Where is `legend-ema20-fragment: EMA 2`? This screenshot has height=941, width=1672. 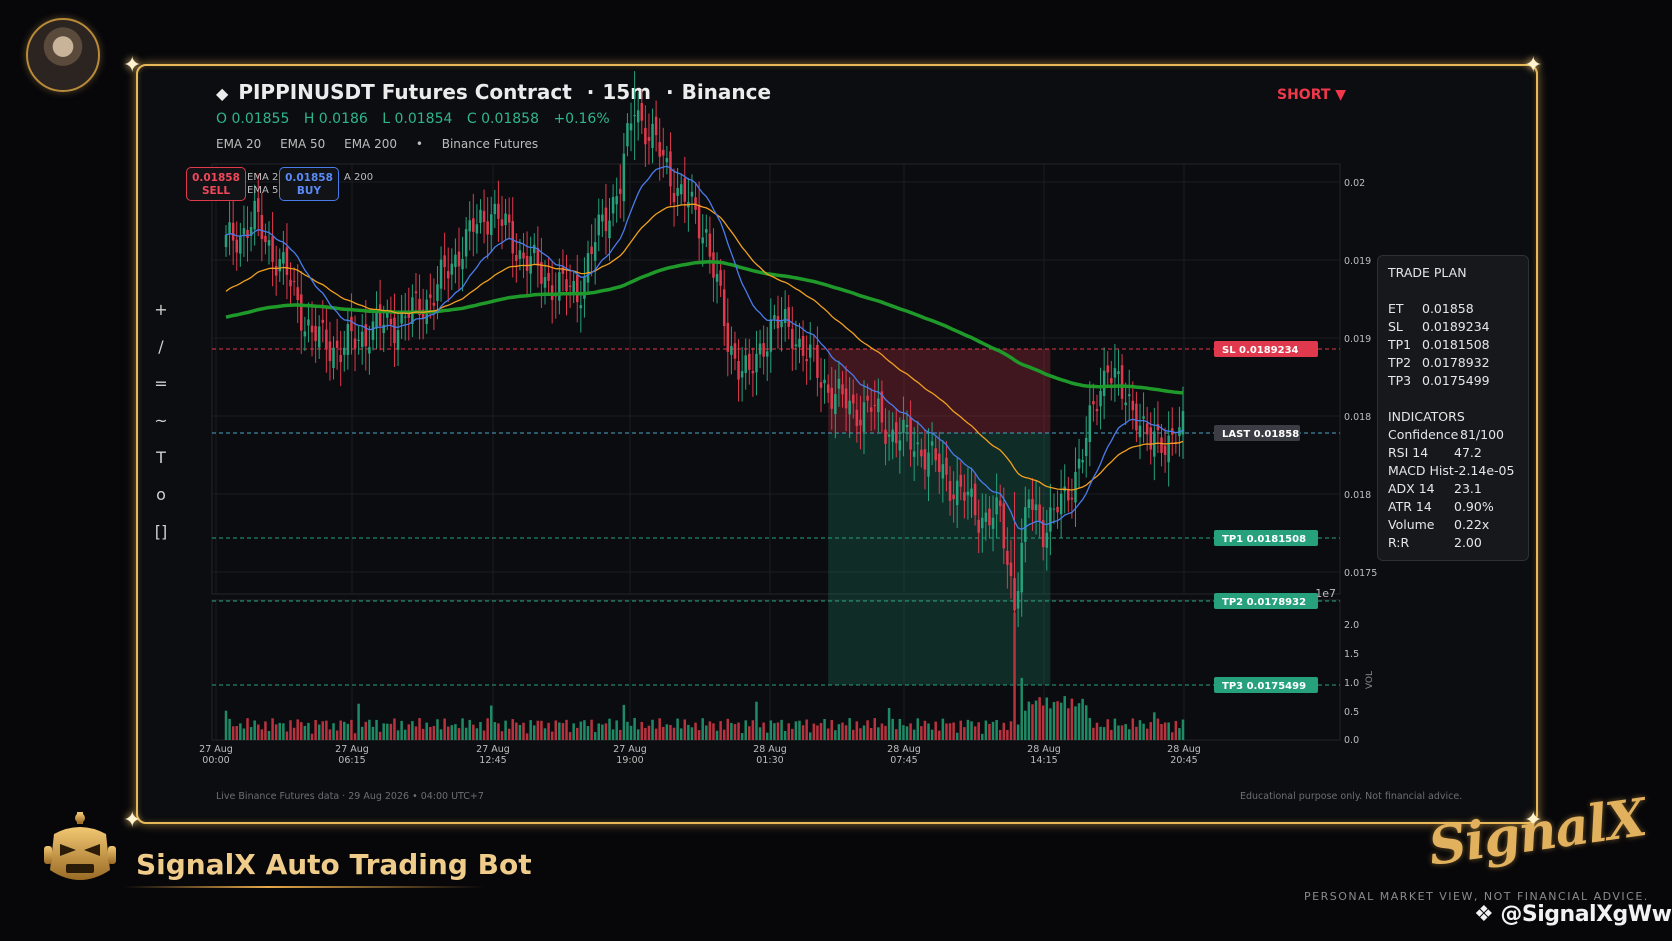
legend-ema20-fragment: EMA 2 is located at coordinates (263, 177).